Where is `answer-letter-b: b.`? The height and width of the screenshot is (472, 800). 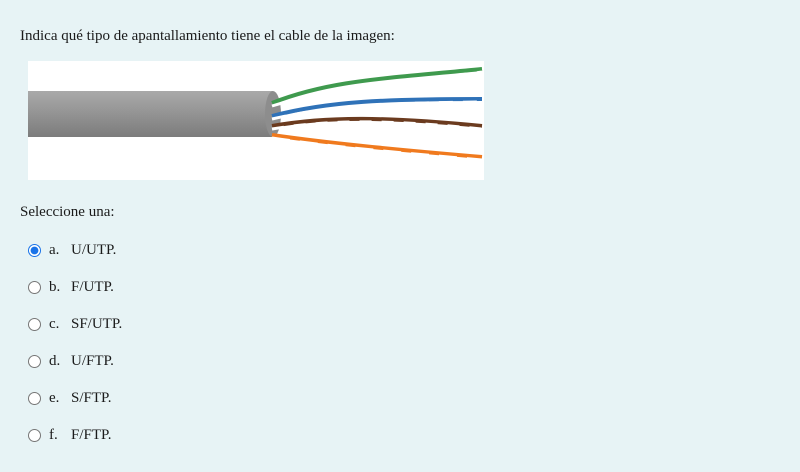 answer-letter-b: b. is located at coordinates (55, 287).